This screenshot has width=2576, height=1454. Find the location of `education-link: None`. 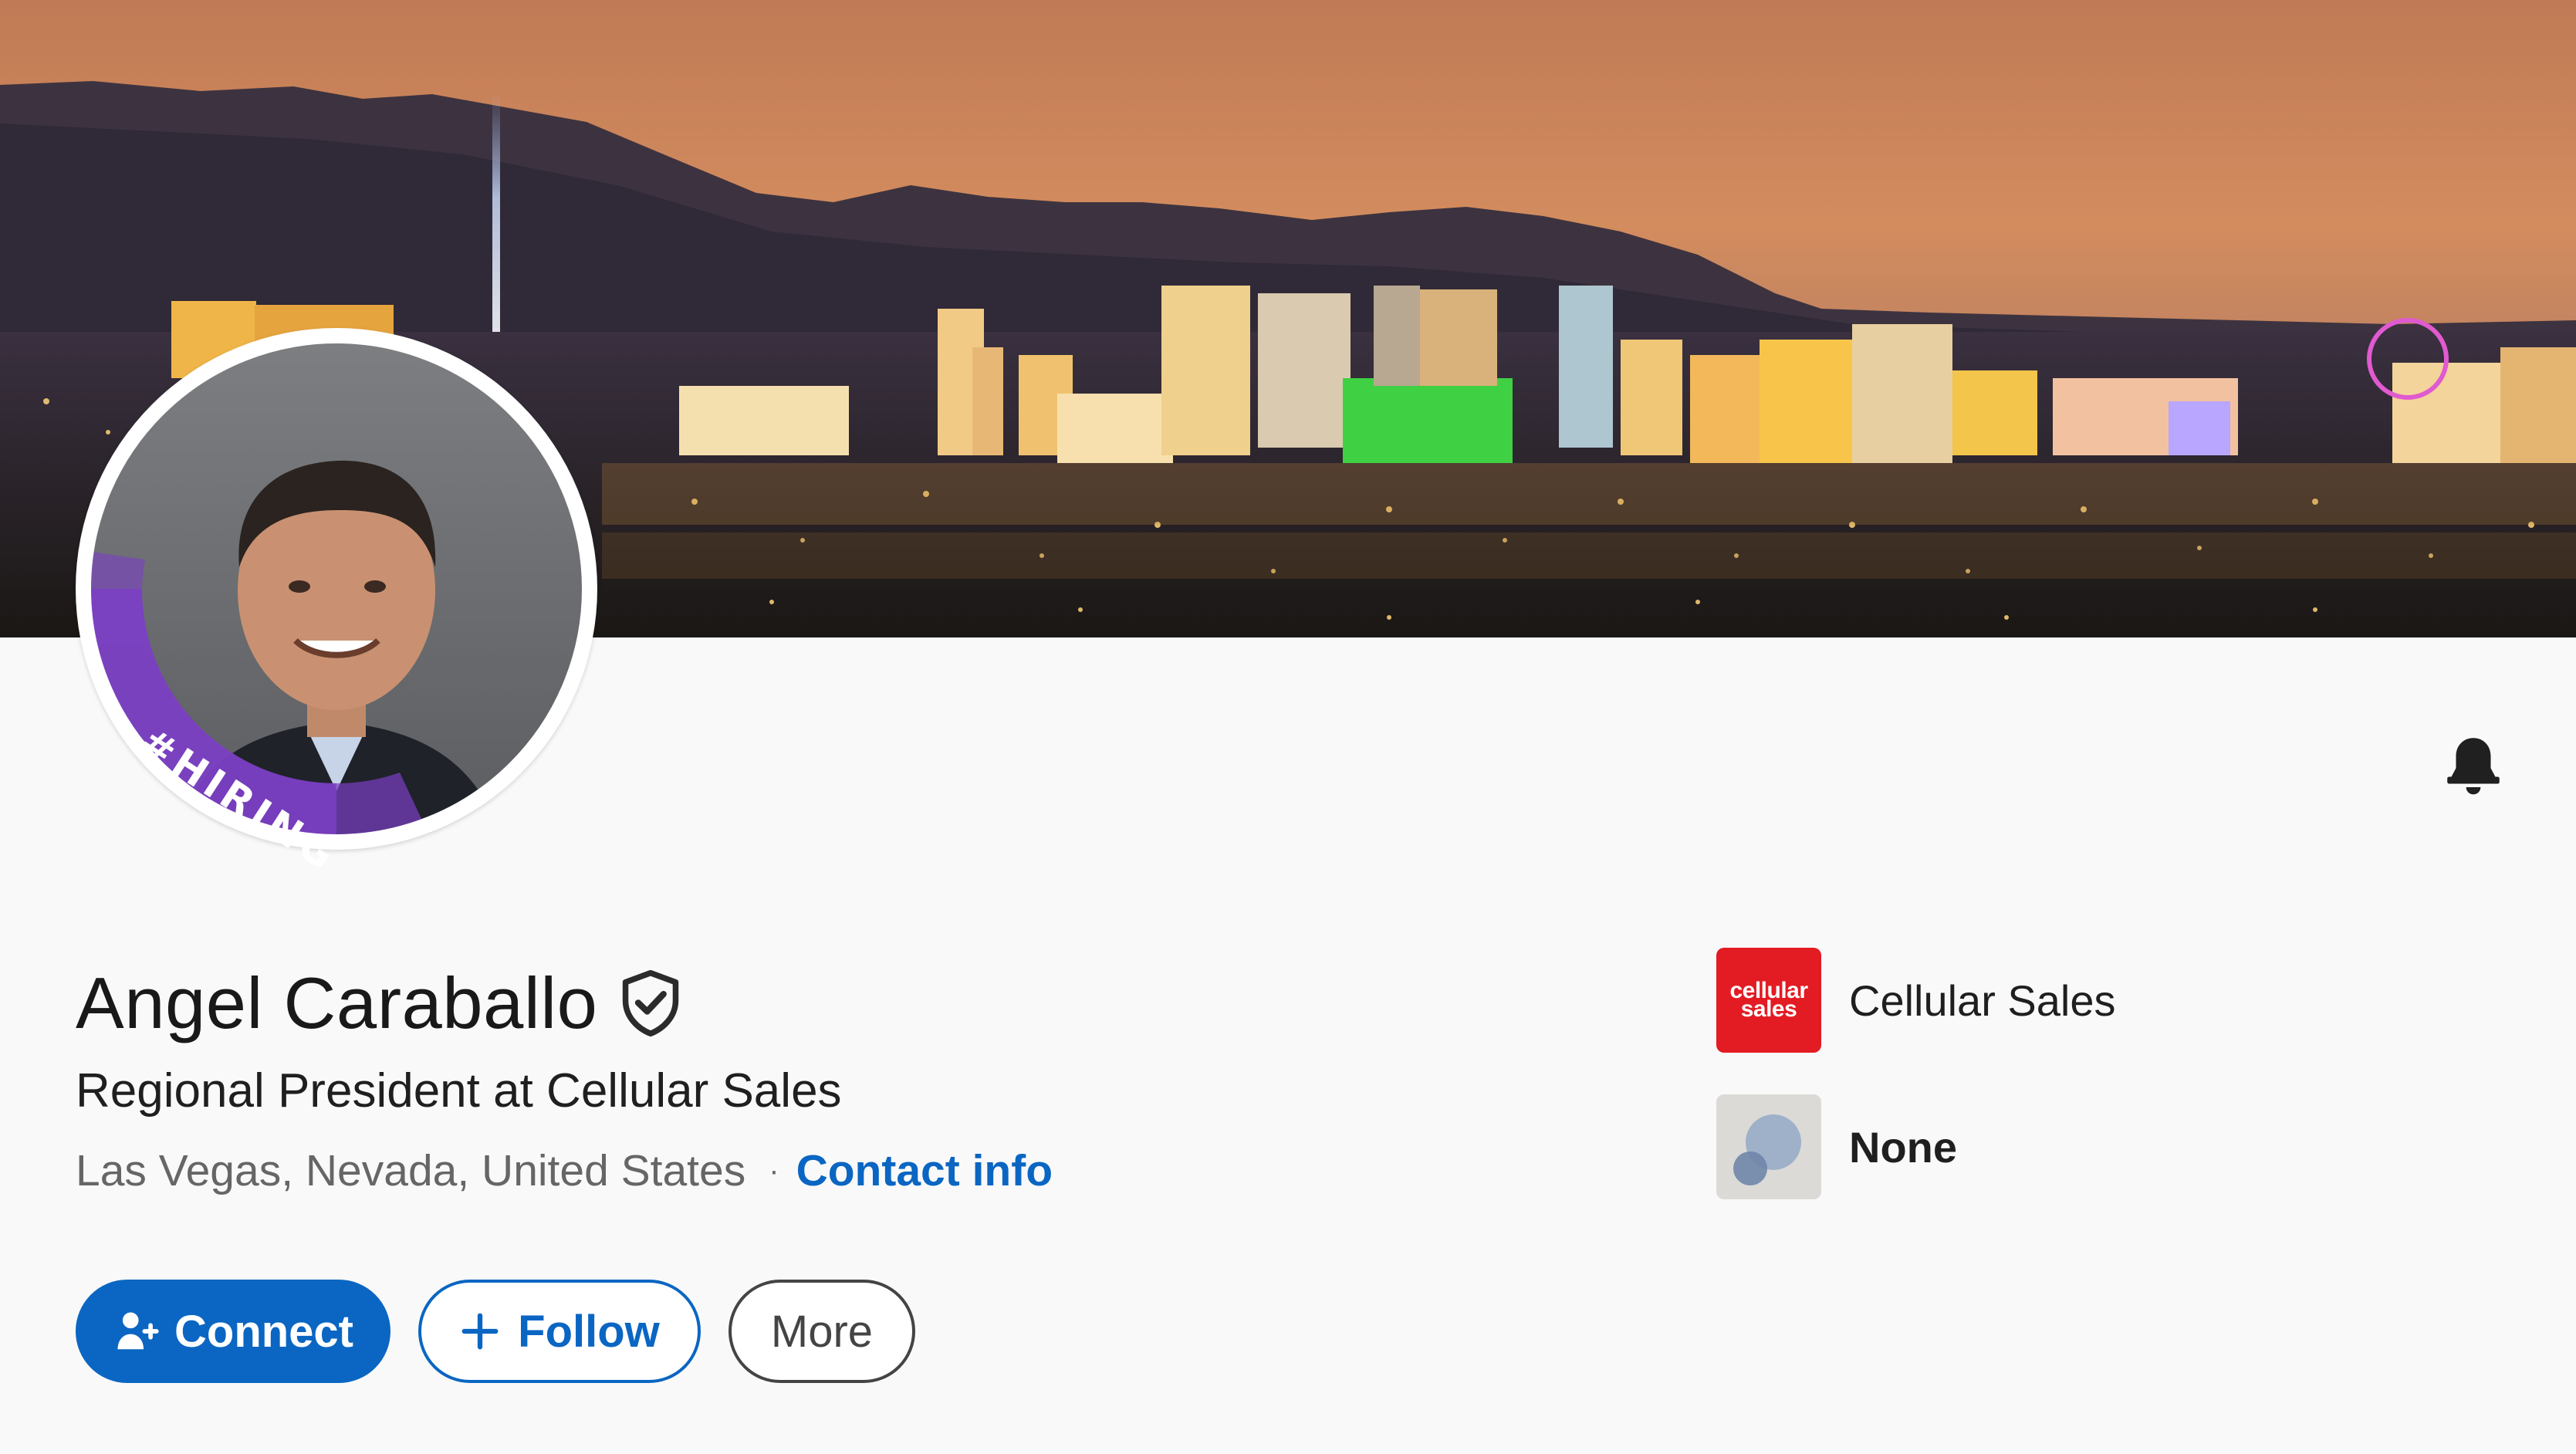

education-link: None is located at coordinates (1836, 1146).